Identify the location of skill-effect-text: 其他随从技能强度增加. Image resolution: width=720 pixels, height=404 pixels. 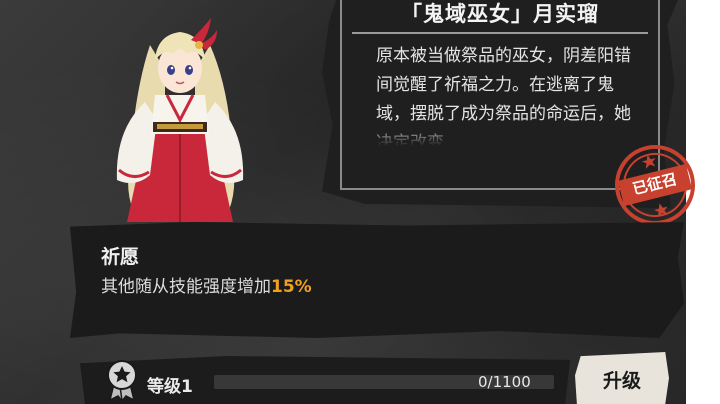
(186, 287).